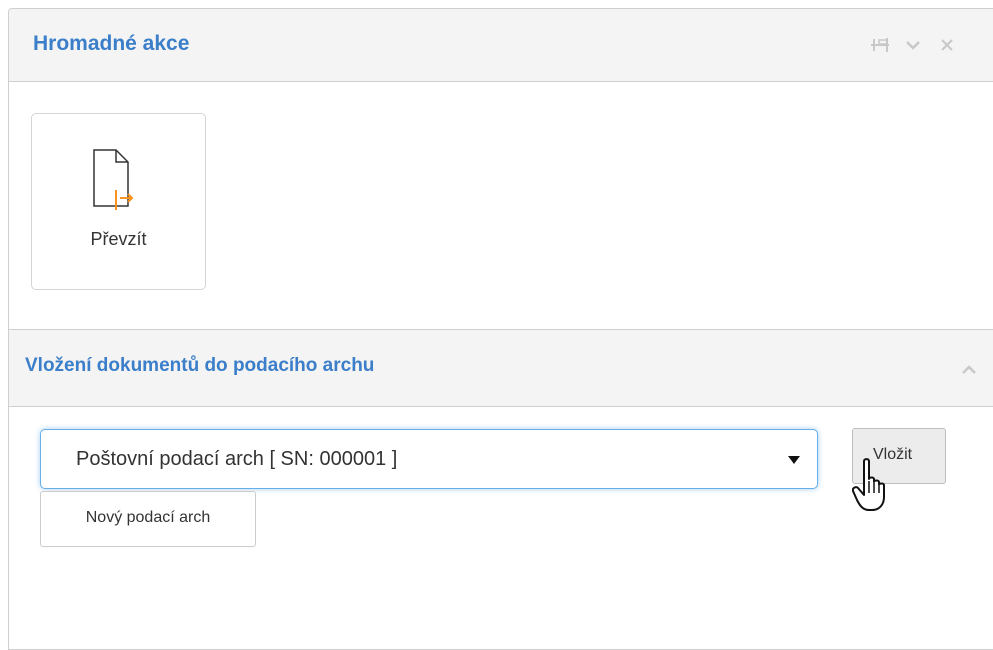  I want to click on action-tile-prevzit: Převzít, so click(118, 201).